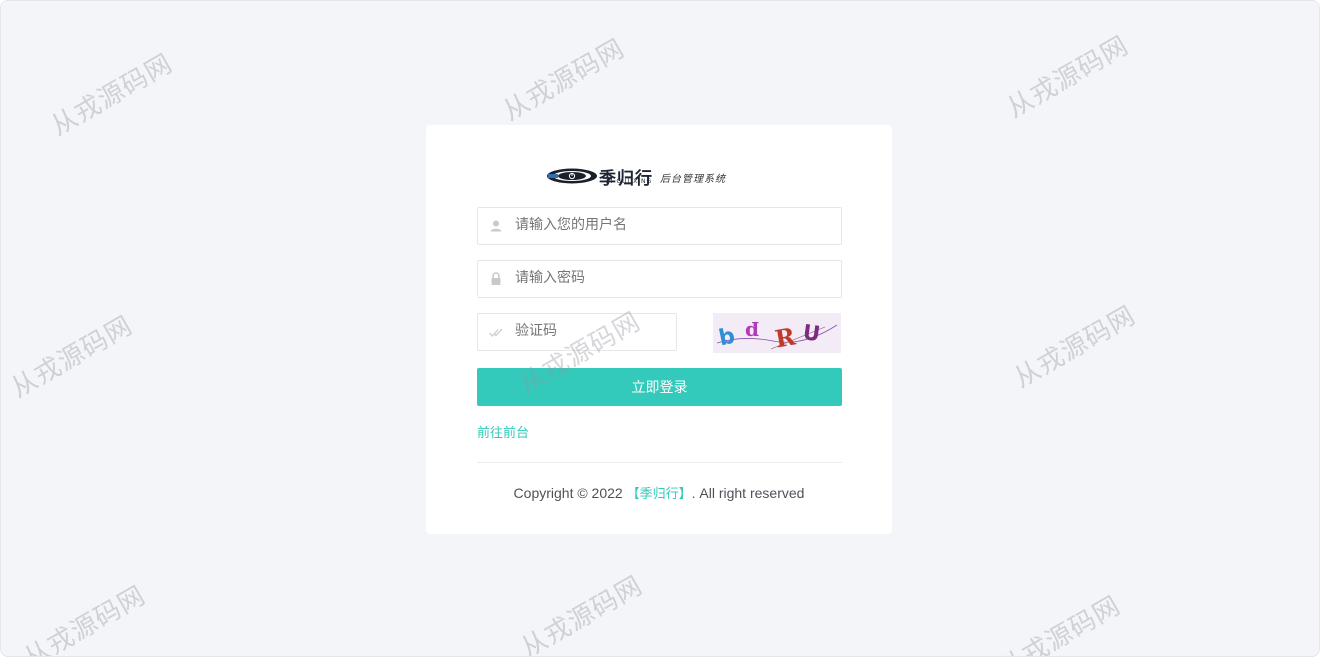 The height and width of the screenshot is (657, 1320). I want to click on copyright-brand: 【季归行】, so click(659, 494).